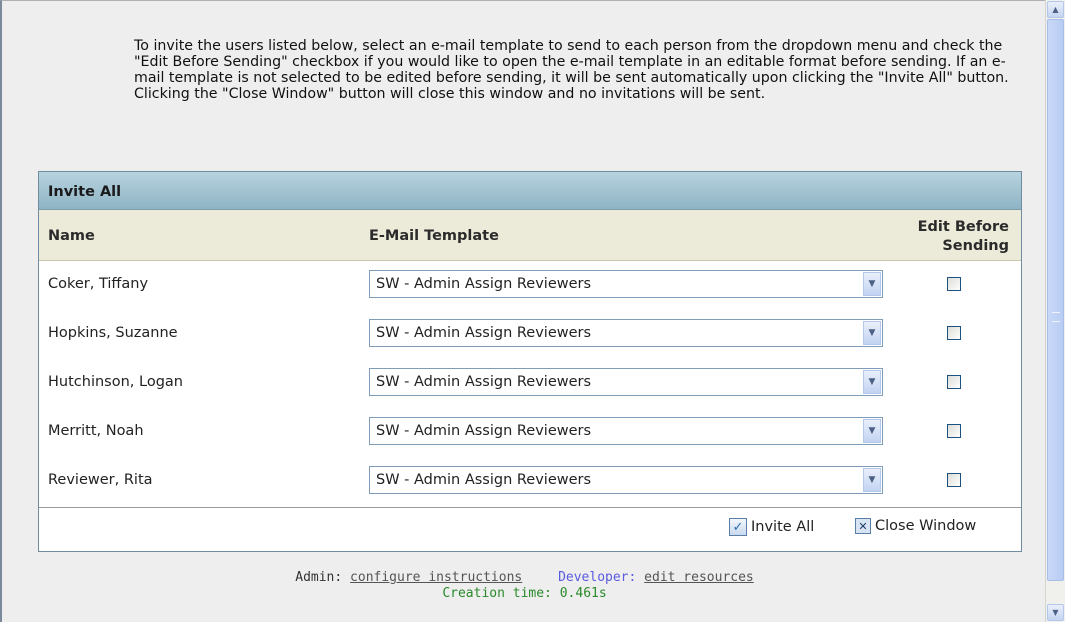  Describe the element at coordinates (1055, 612) in the screenshot. I see `scroll-down-arrow-icon: ▼` at that location.